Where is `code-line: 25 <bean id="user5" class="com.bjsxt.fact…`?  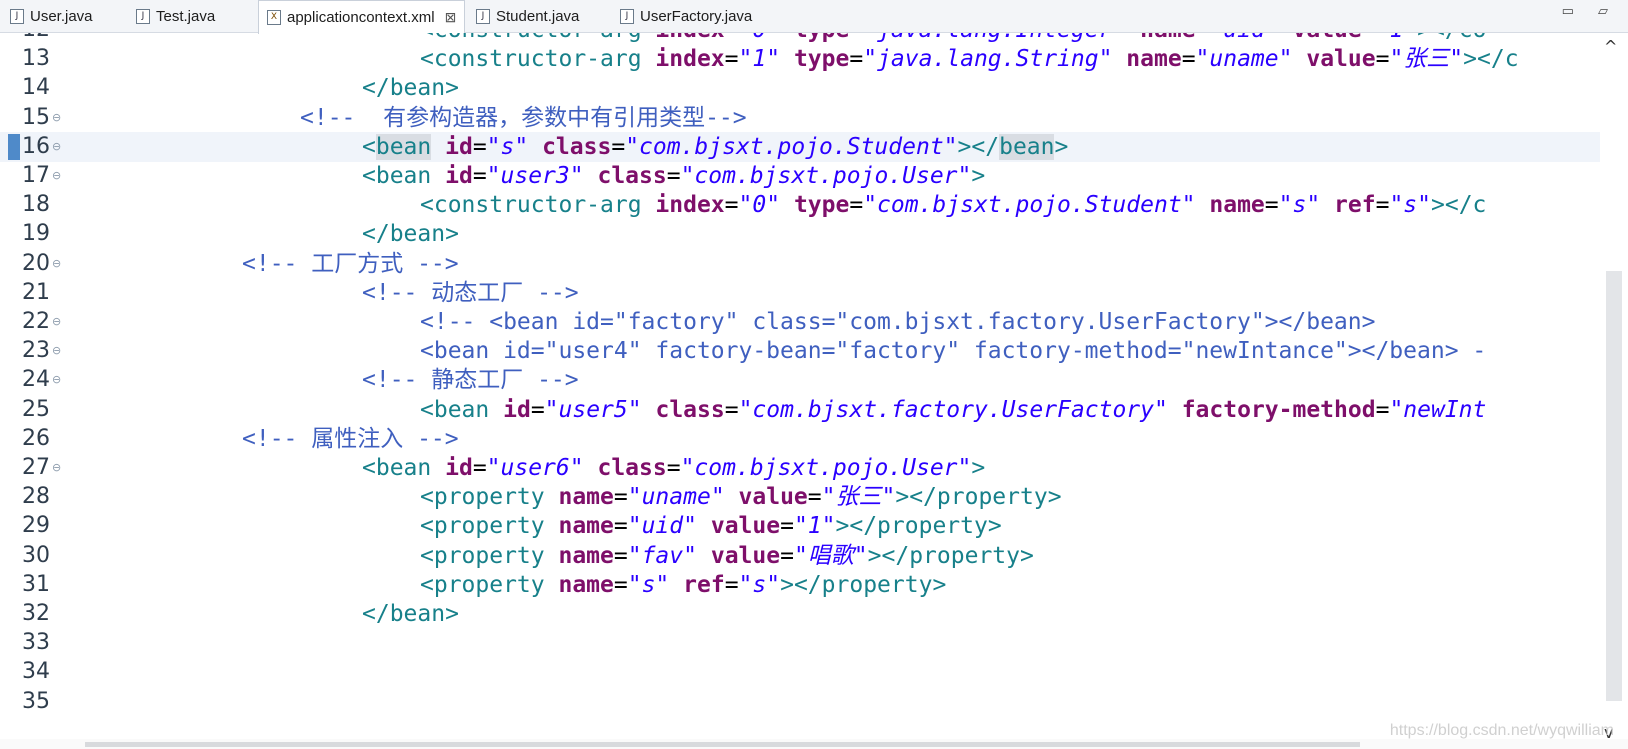 code-line: 25 <bean id="user5" class="com.bjsxt.fact… is located at coordinates (800, 410).